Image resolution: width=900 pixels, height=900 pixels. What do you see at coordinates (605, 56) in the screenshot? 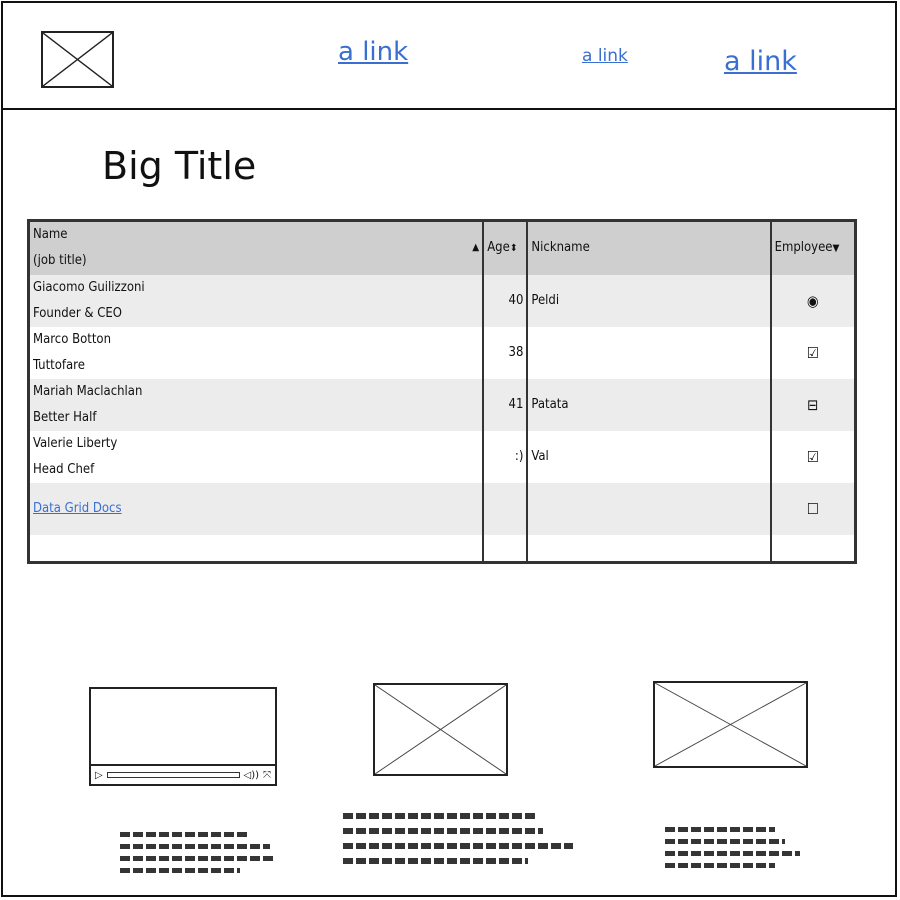
I see `nav-link-2: a link` at bounding box center [605, 56].